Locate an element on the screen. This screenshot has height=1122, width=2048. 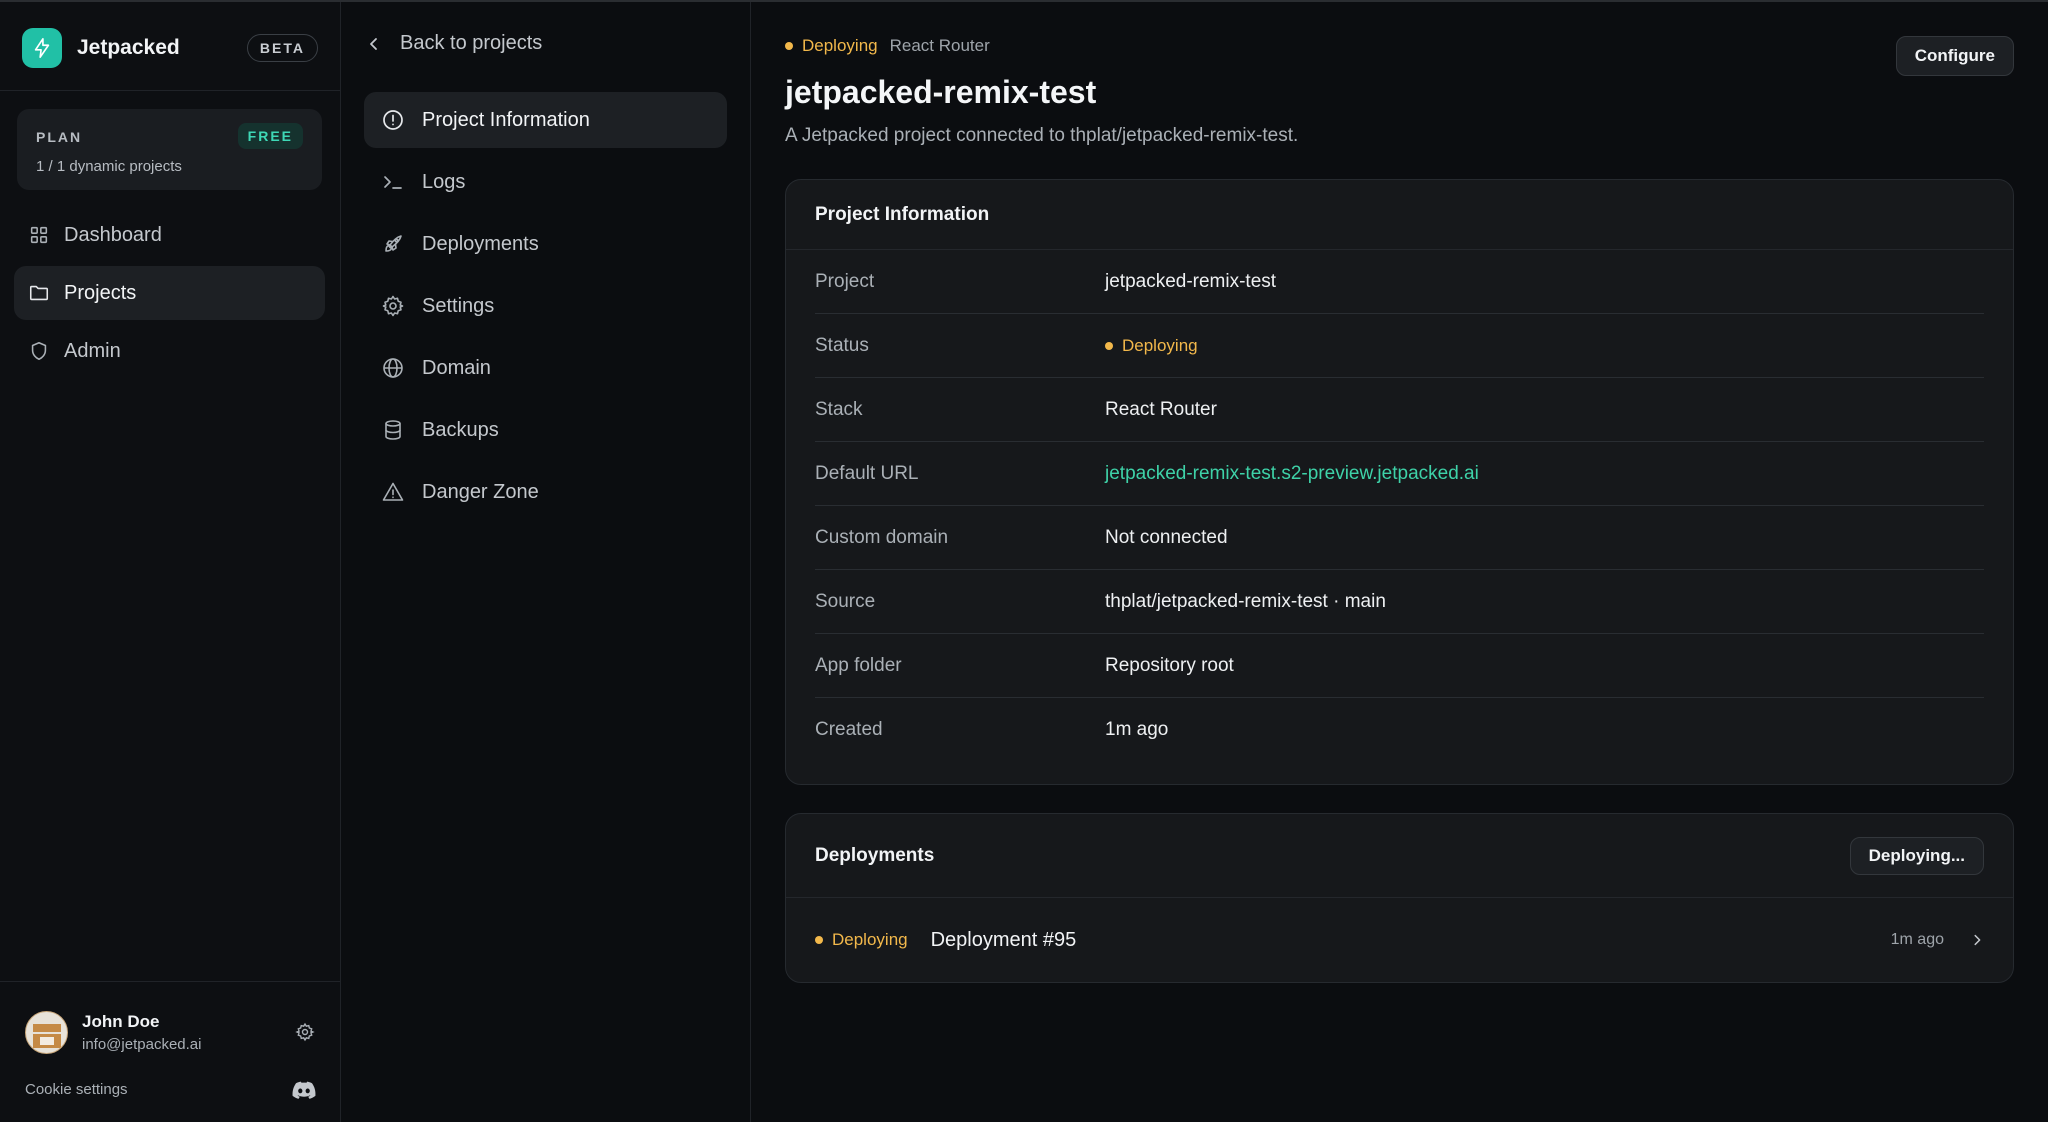
card-title: Project Information is located at coordinates (902, 214).